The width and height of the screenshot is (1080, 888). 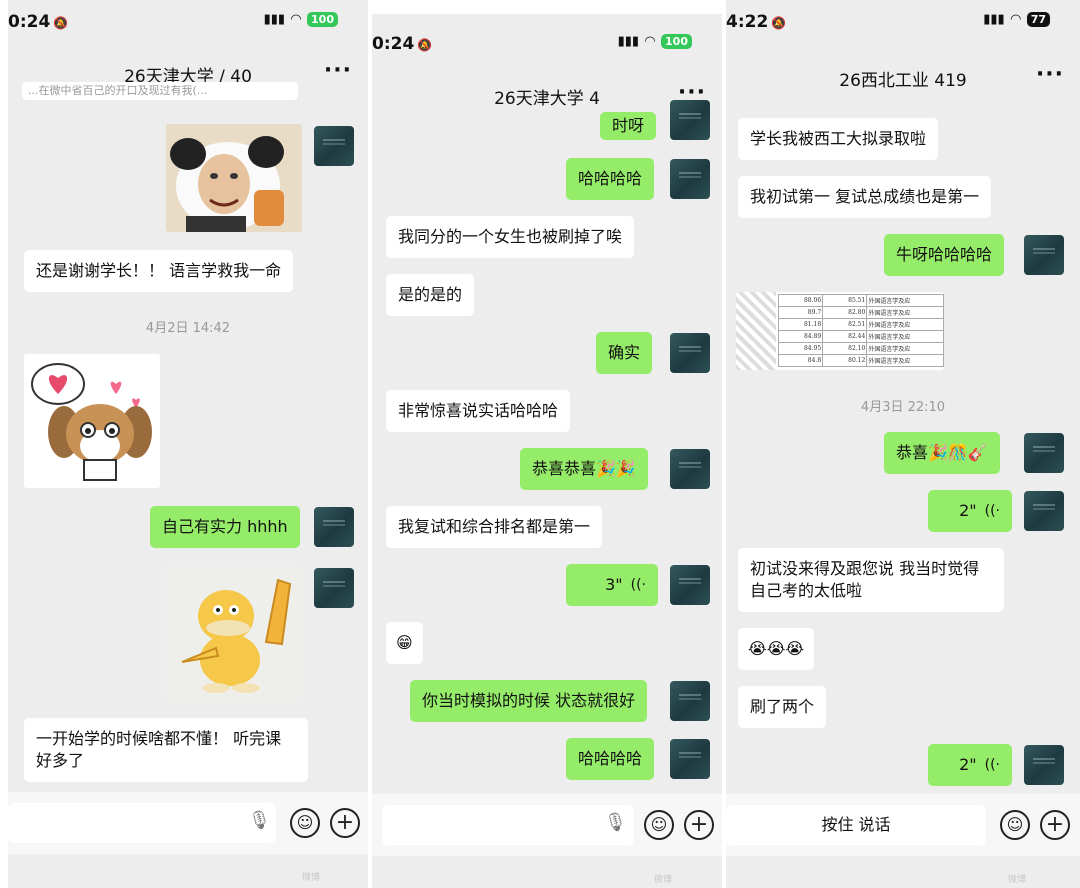 I want to click on incoming-message: 非常惊喜说实话哈哈哈, so click(x=478, y=411).